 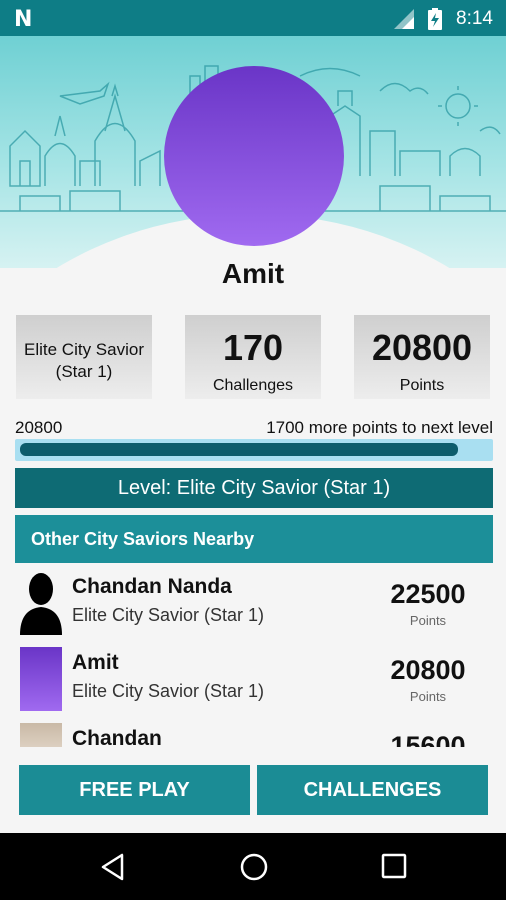 I want to click on system-navigation-bar, so click(x=253, y=866).